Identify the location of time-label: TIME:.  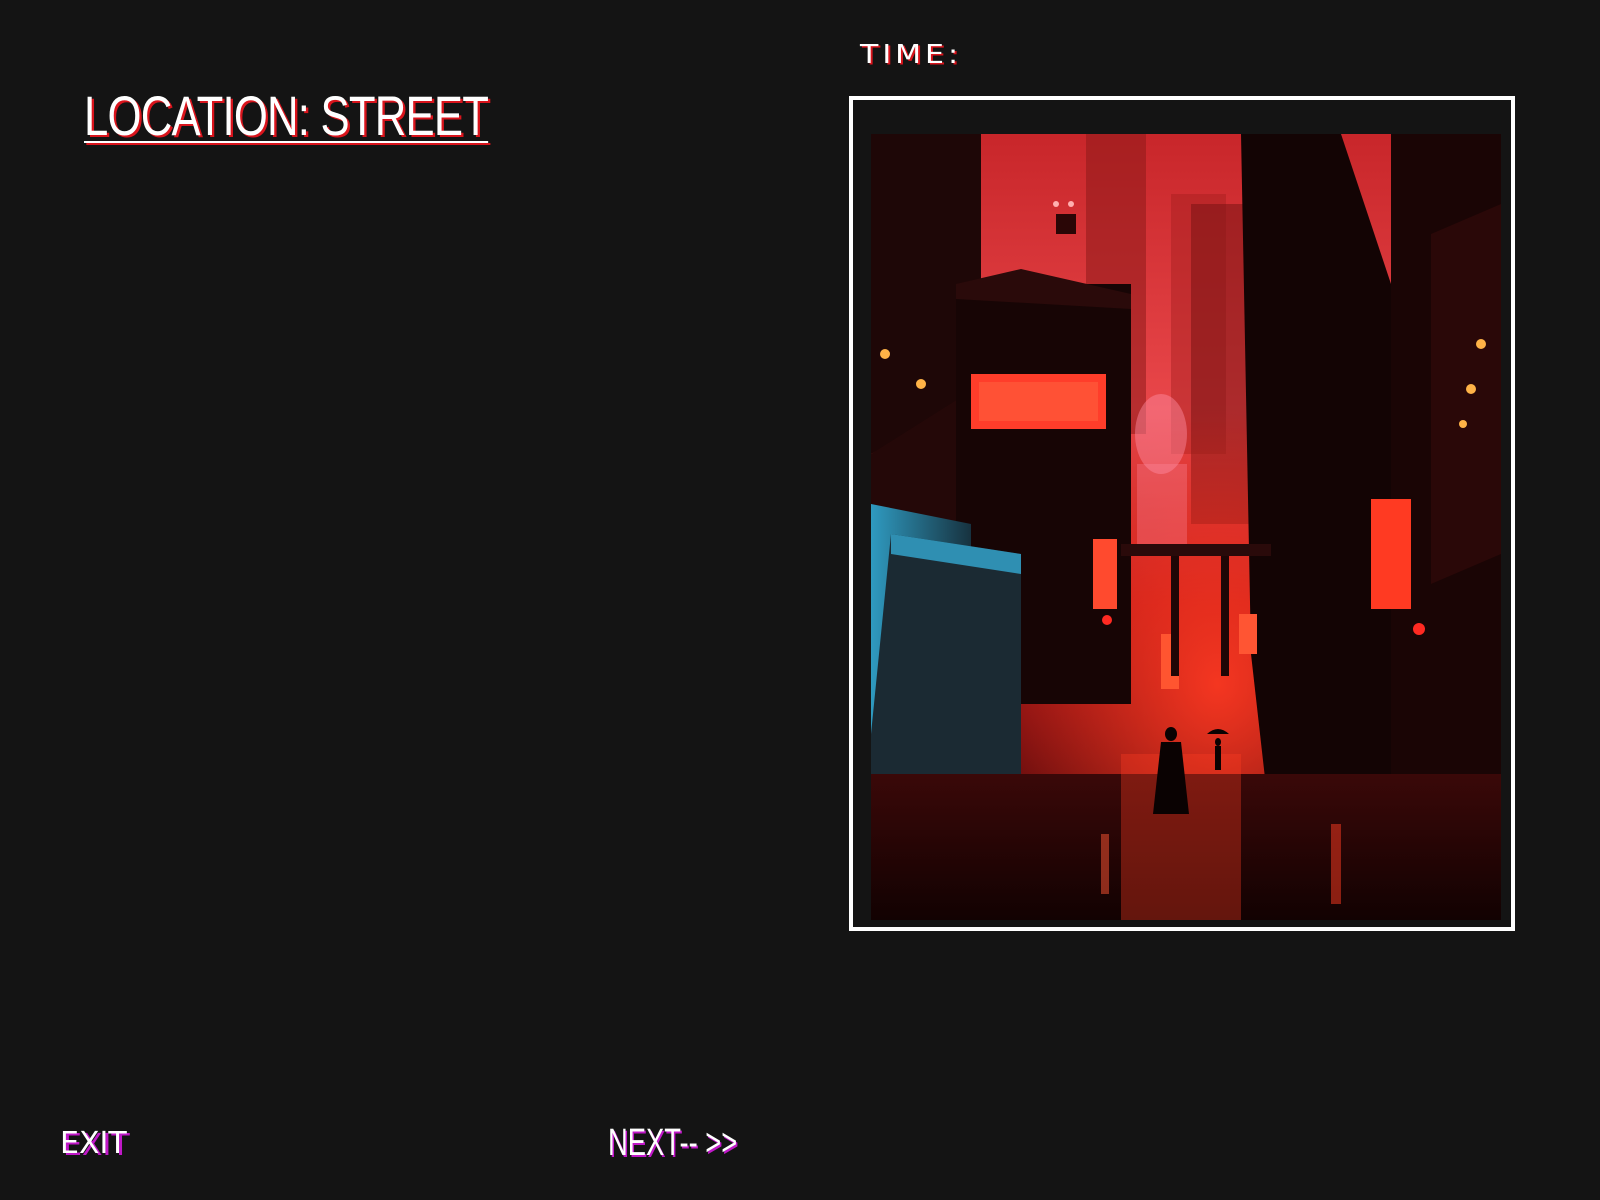
(911, 55).